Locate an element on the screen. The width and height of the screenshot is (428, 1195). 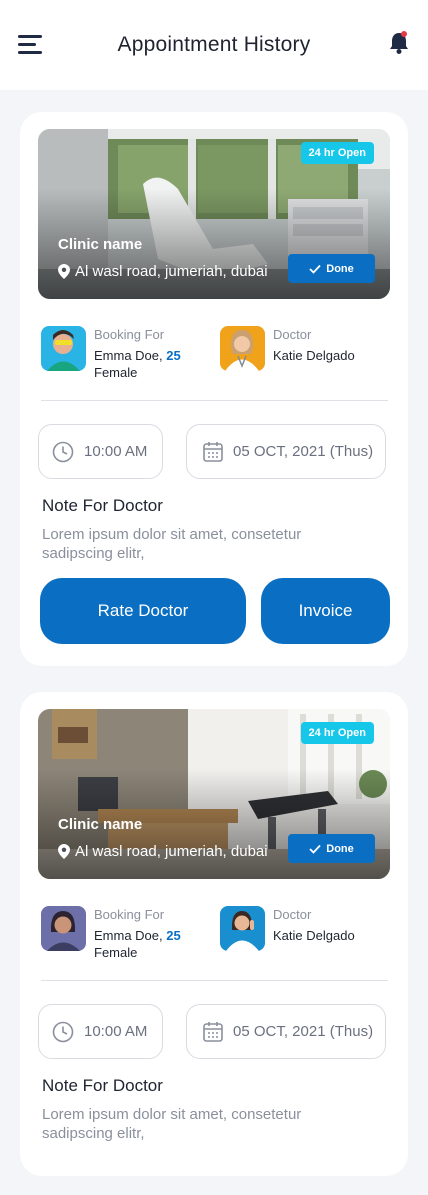
rate-doctor-button: Rate Doctor is located at coordinates (143, 611).